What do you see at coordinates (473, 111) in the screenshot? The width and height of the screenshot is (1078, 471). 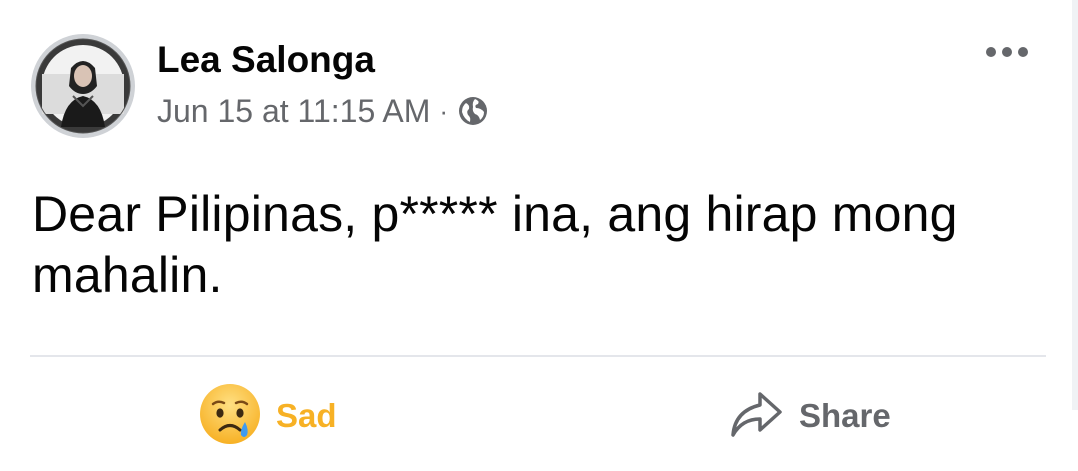 I see `globe-icon` at bounding box center [473, 111].